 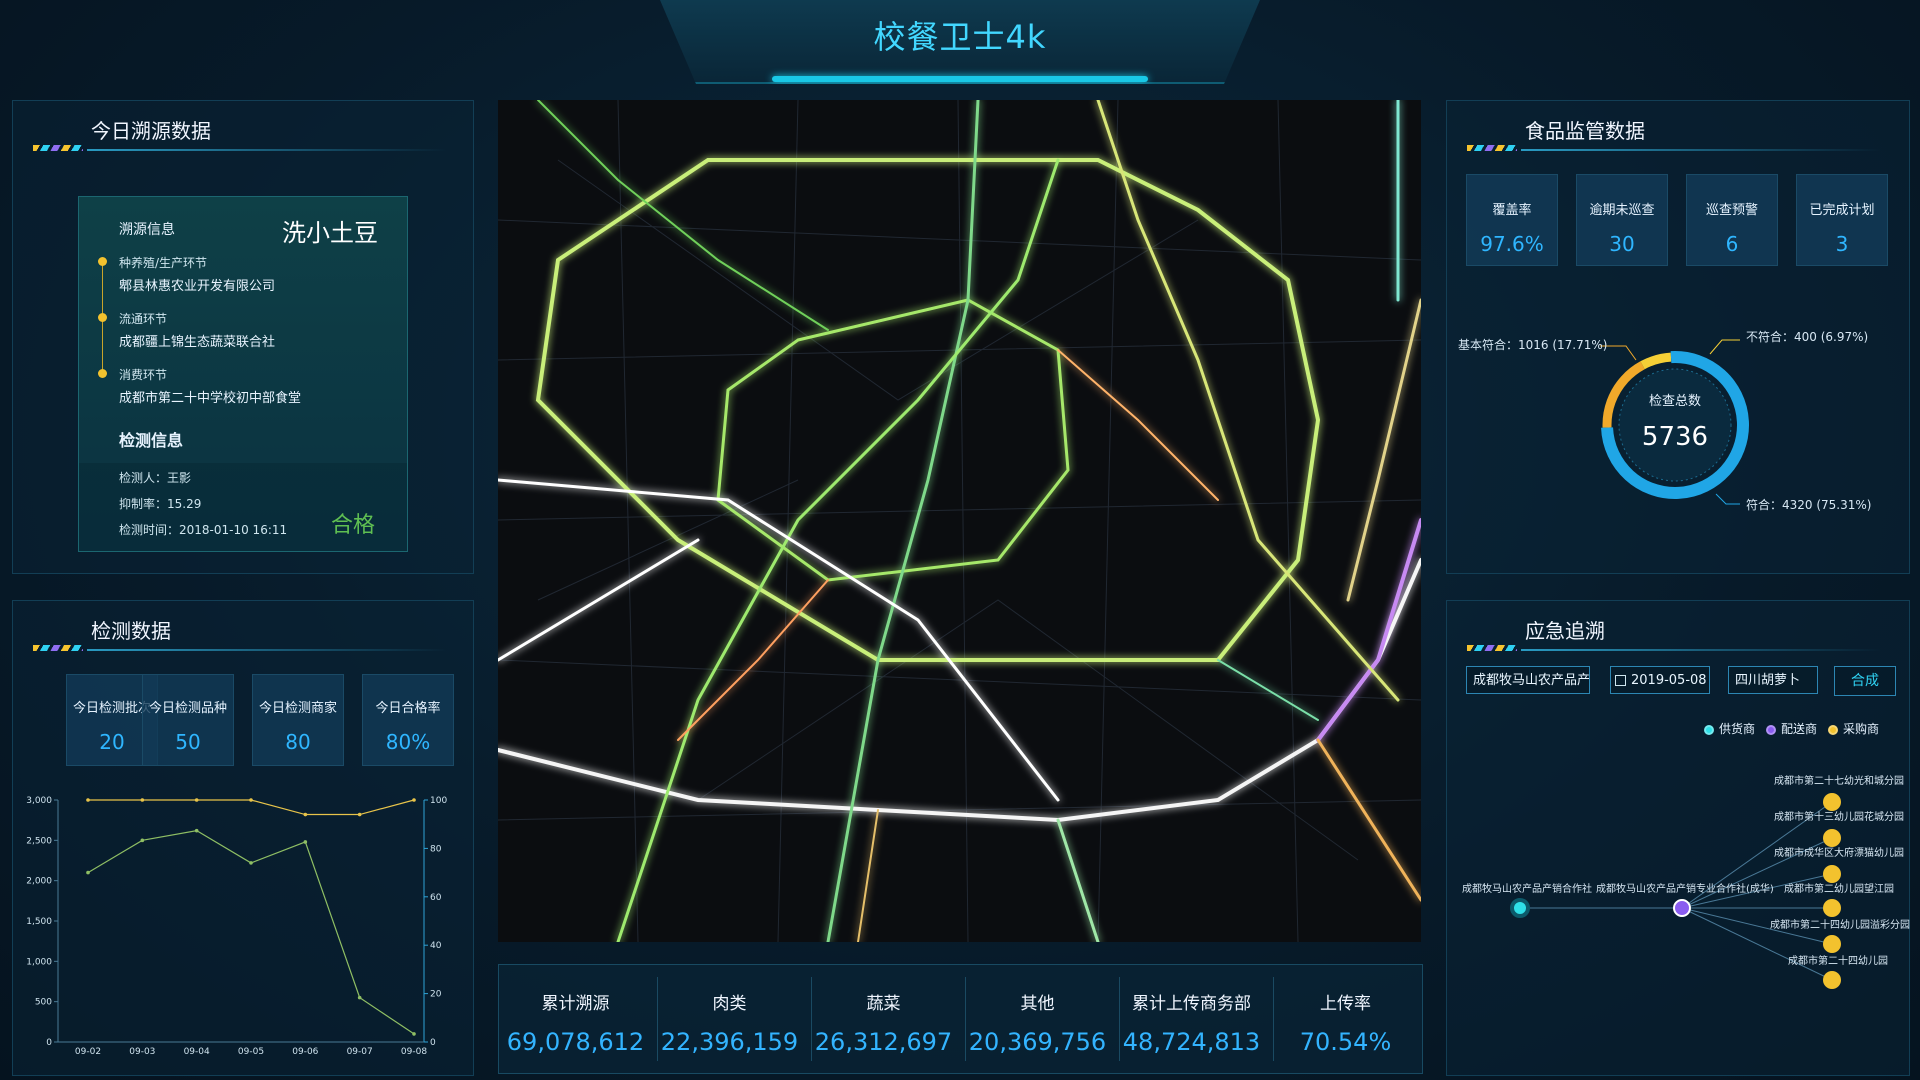 I want to click on stat-card-completed: 已完成计划 3, so click(x=1842, y=220).